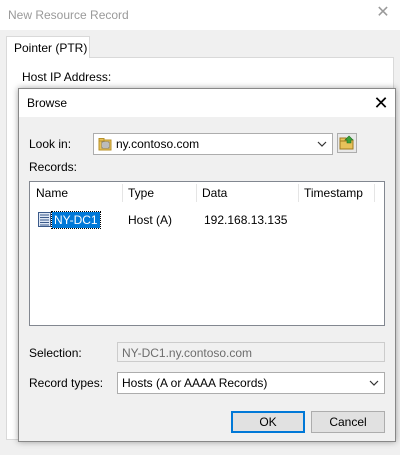  What do you see at coordinates (52, 193) in the screenshot?
I see `column-header-name: Name` at bounding box center [52, 193].